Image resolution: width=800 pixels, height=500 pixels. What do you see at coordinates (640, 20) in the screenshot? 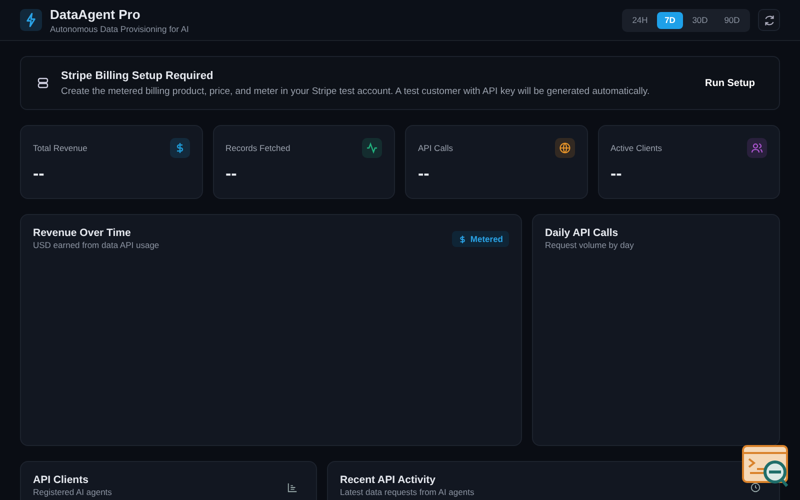
I see `range-tab: 24H` at bounding box center [640, 20].